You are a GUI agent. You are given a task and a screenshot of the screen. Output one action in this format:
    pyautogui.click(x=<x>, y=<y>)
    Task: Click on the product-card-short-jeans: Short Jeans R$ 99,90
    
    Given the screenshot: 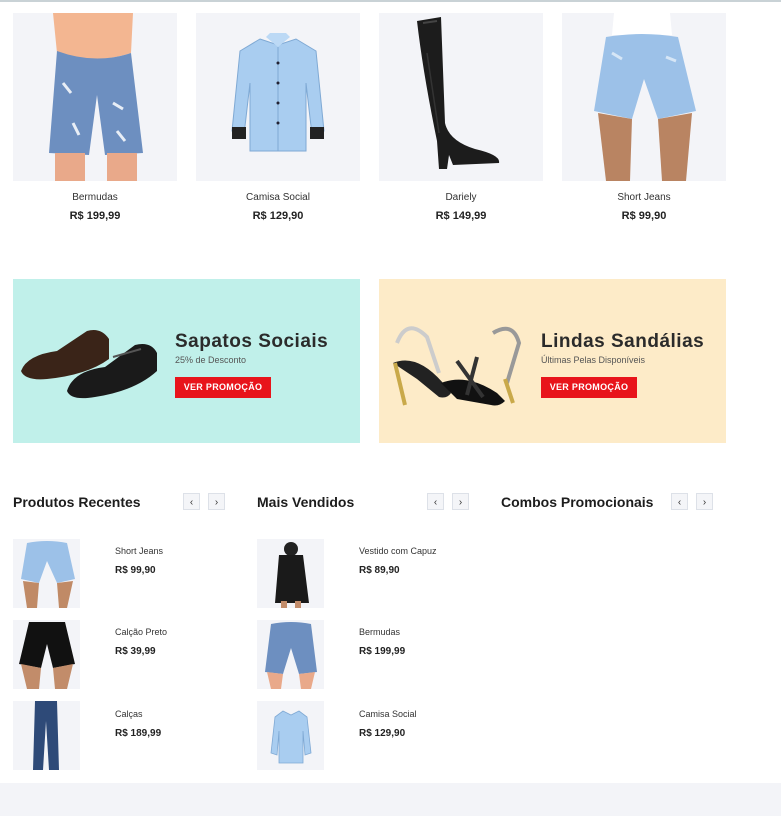 What is the action you would take?
    pyautogui.click(x=644, y=117)
    